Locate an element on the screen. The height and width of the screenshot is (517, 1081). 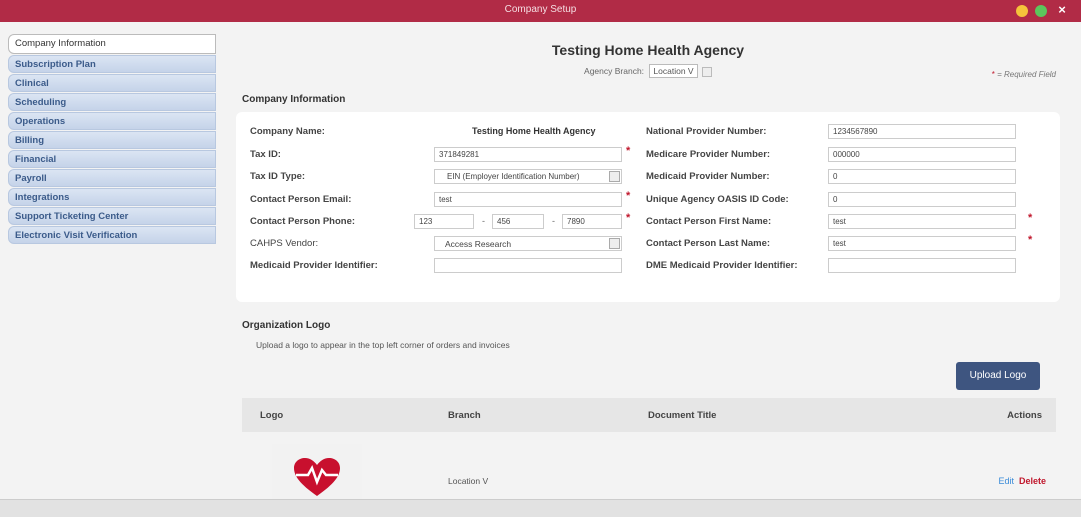
row-branch: Location V is located at coordinates (468, 481).